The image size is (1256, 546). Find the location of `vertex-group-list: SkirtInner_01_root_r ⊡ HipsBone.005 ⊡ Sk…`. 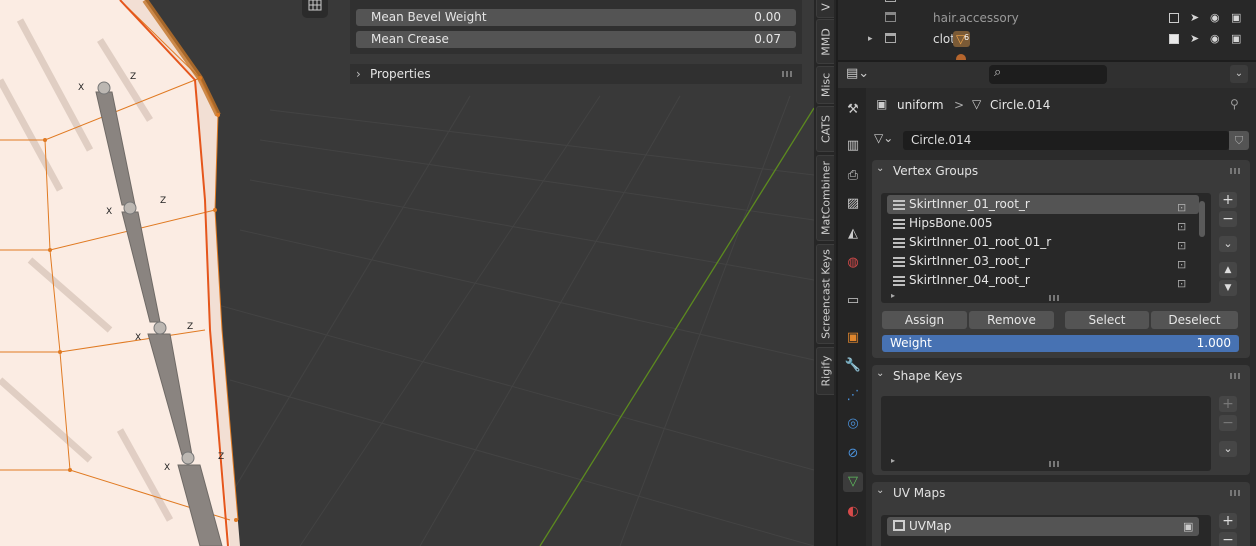

vertex-group-list: SkirtInner_01_root_r ⊡ HipsBone.005 ⊡ Sk… is located at coordinates (1046, 248).